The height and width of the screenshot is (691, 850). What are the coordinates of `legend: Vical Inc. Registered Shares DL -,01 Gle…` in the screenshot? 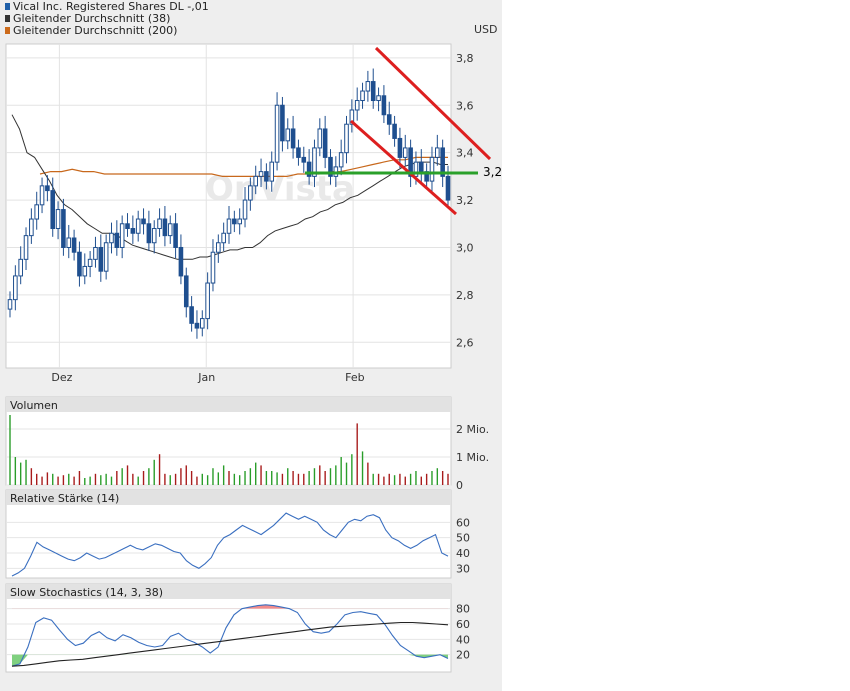 It's located at (107, 18).